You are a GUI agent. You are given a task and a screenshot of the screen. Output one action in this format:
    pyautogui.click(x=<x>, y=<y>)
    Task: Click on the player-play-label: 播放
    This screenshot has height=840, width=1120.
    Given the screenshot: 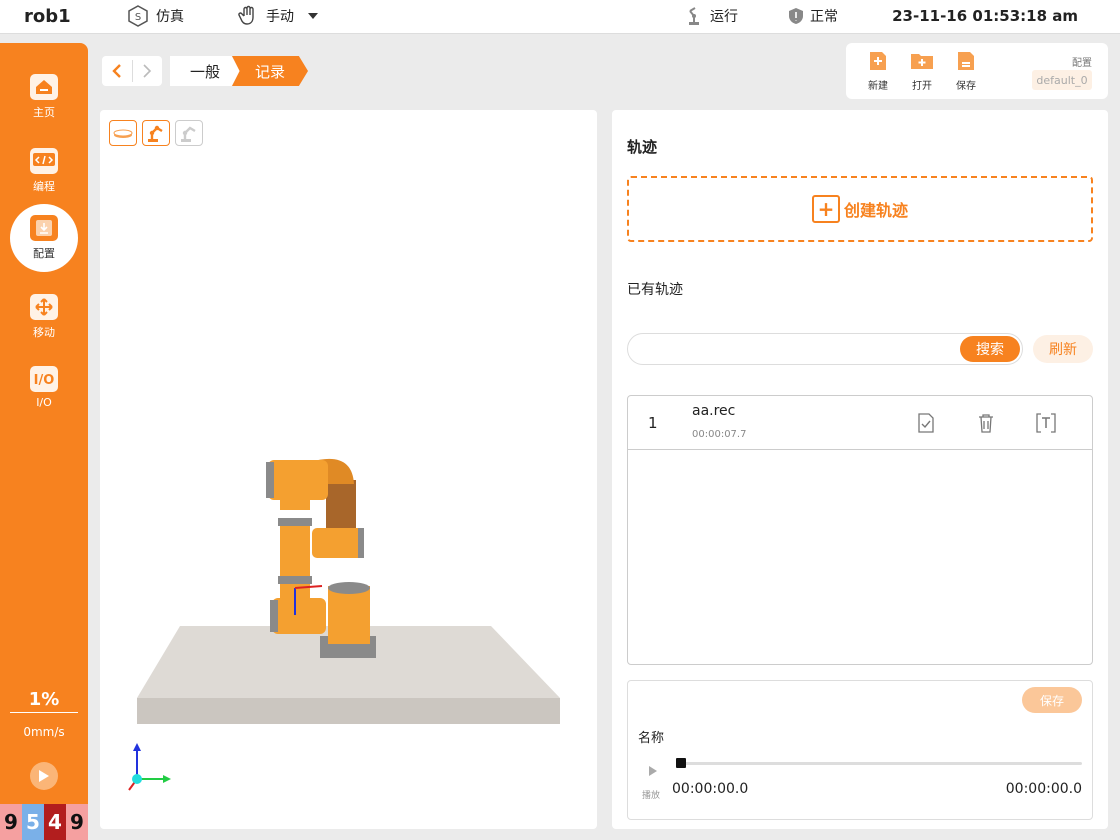 What is the action you would take?
    pyautogui.click(x=651, y=796)
    